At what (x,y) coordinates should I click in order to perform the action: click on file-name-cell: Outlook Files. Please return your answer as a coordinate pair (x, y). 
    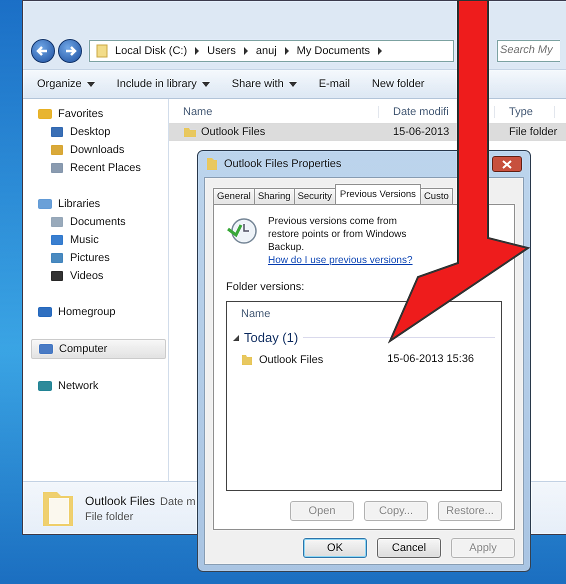
    Looking at the image, I should click on (274, 132).